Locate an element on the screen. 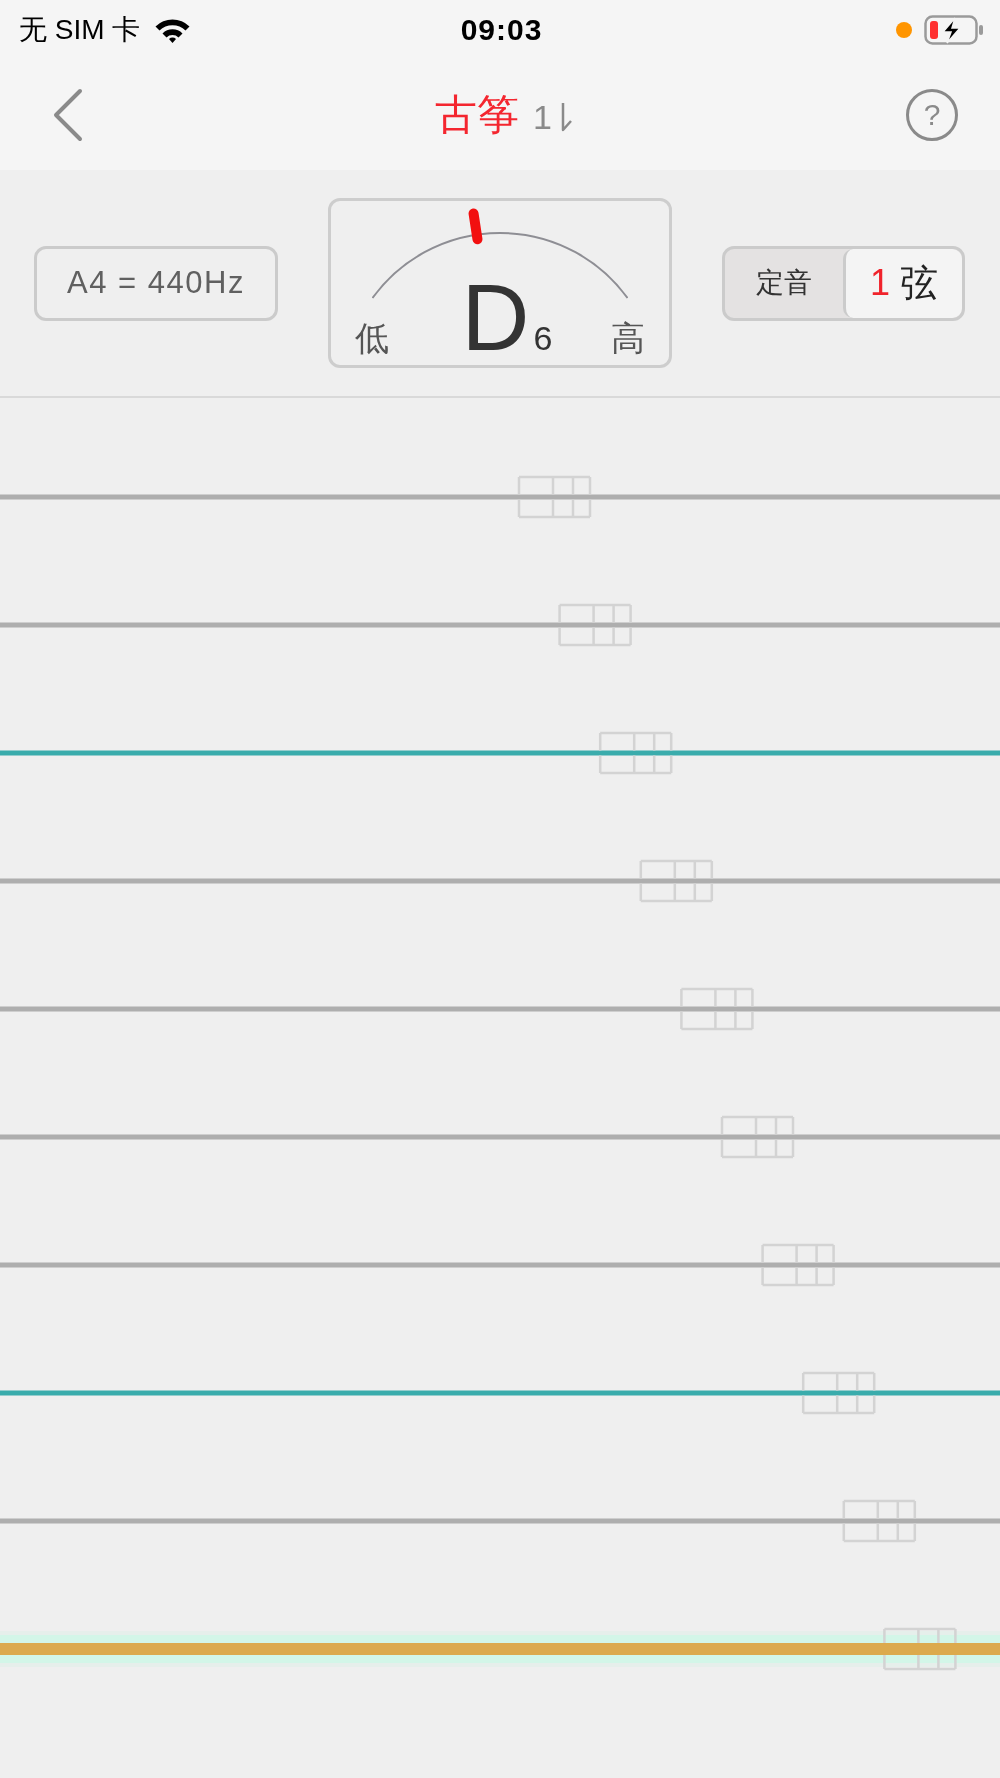  reference-pitch-button: A4 = 440Hz is located at coordinates (156, 283).